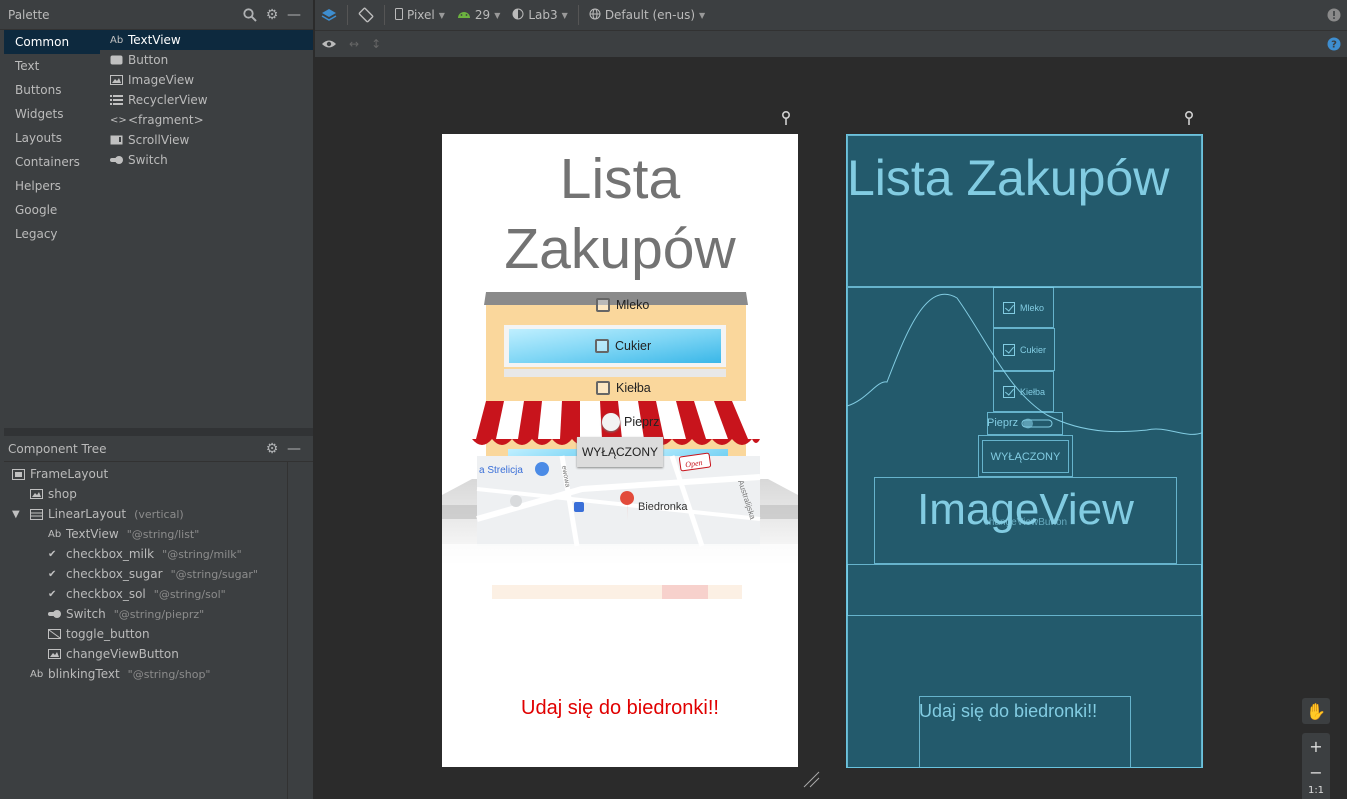 Image resolution: width=1347 pixels, height=799 pixels. Describe the element at coordinates (376, 44) in the screenshot. I see `vertical-resize-icon: ↕` at that location.